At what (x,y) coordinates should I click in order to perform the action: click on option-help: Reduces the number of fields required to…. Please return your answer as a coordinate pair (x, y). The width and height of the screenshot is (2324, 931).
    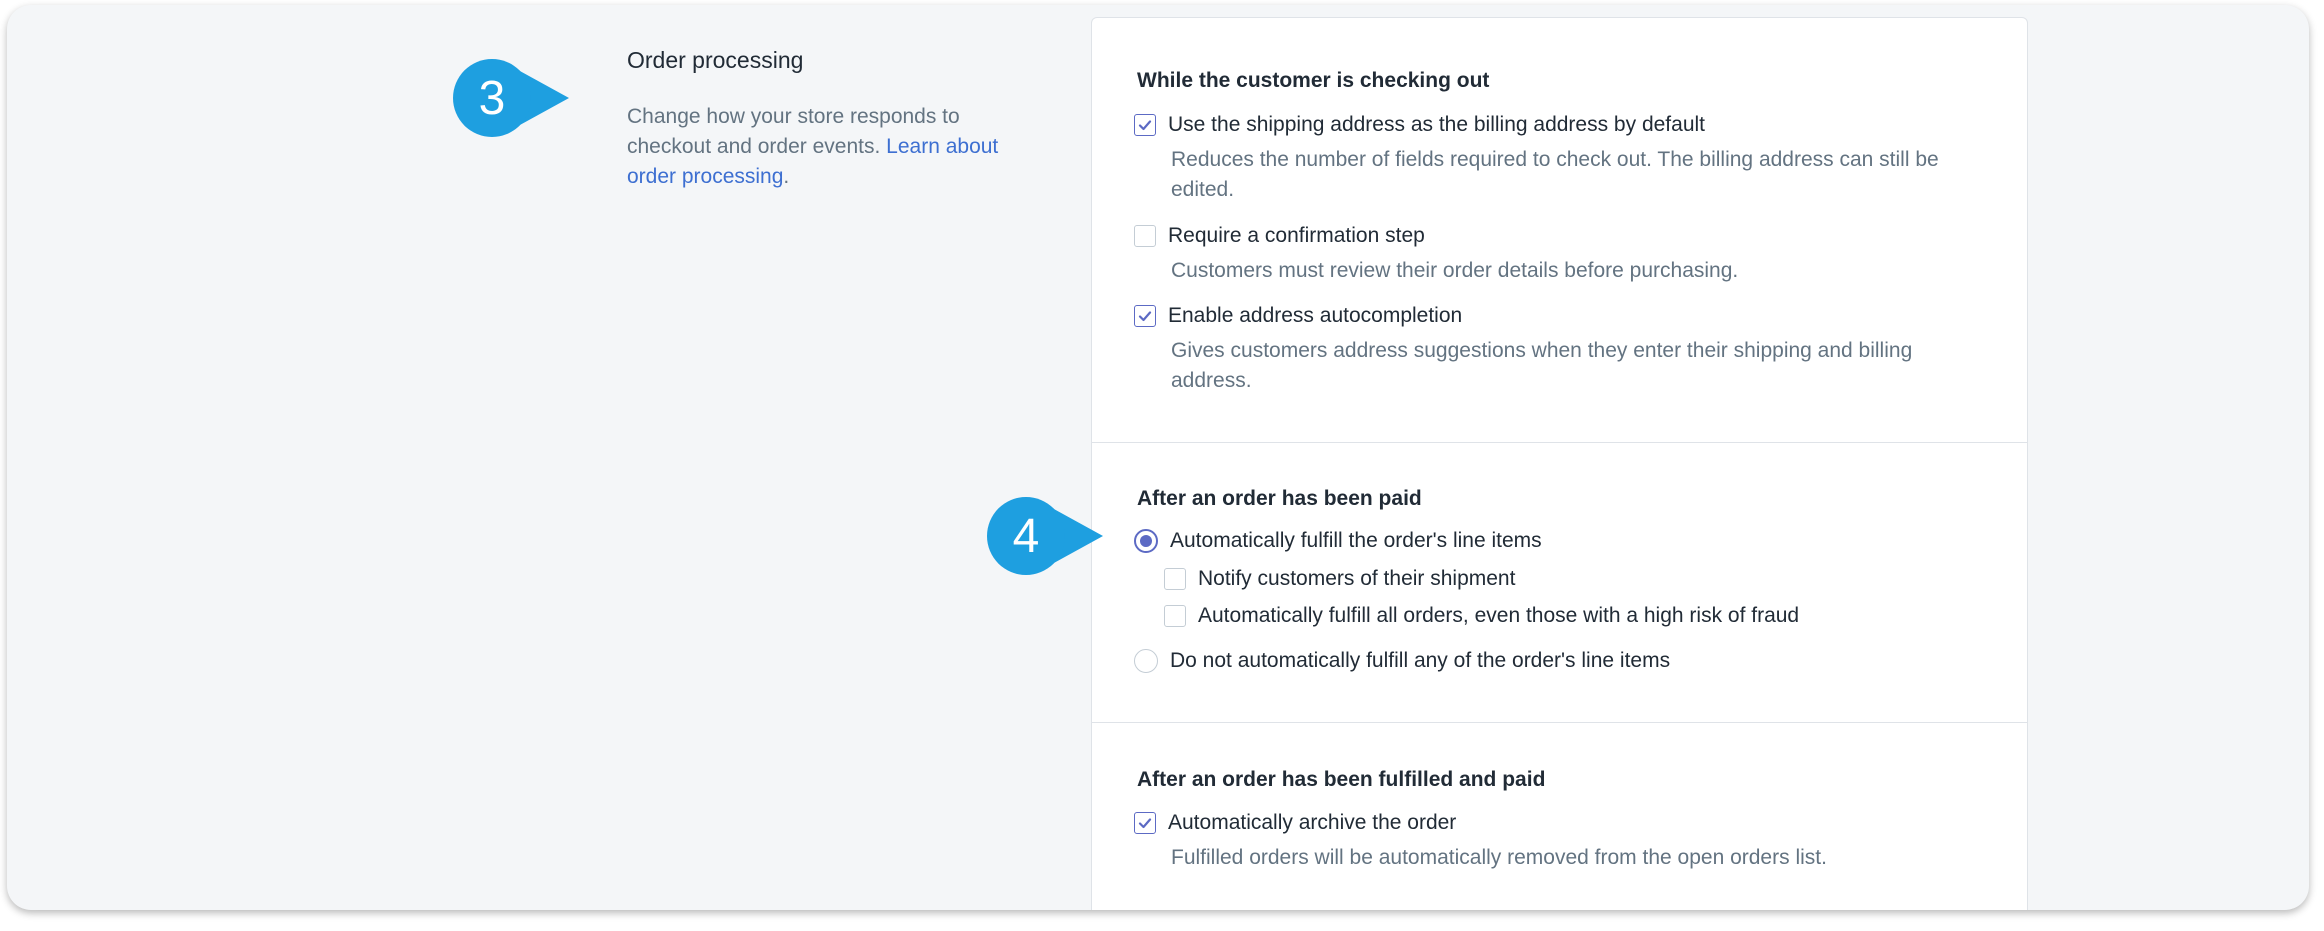
    Looking at the image, I should click on (1555, 174).